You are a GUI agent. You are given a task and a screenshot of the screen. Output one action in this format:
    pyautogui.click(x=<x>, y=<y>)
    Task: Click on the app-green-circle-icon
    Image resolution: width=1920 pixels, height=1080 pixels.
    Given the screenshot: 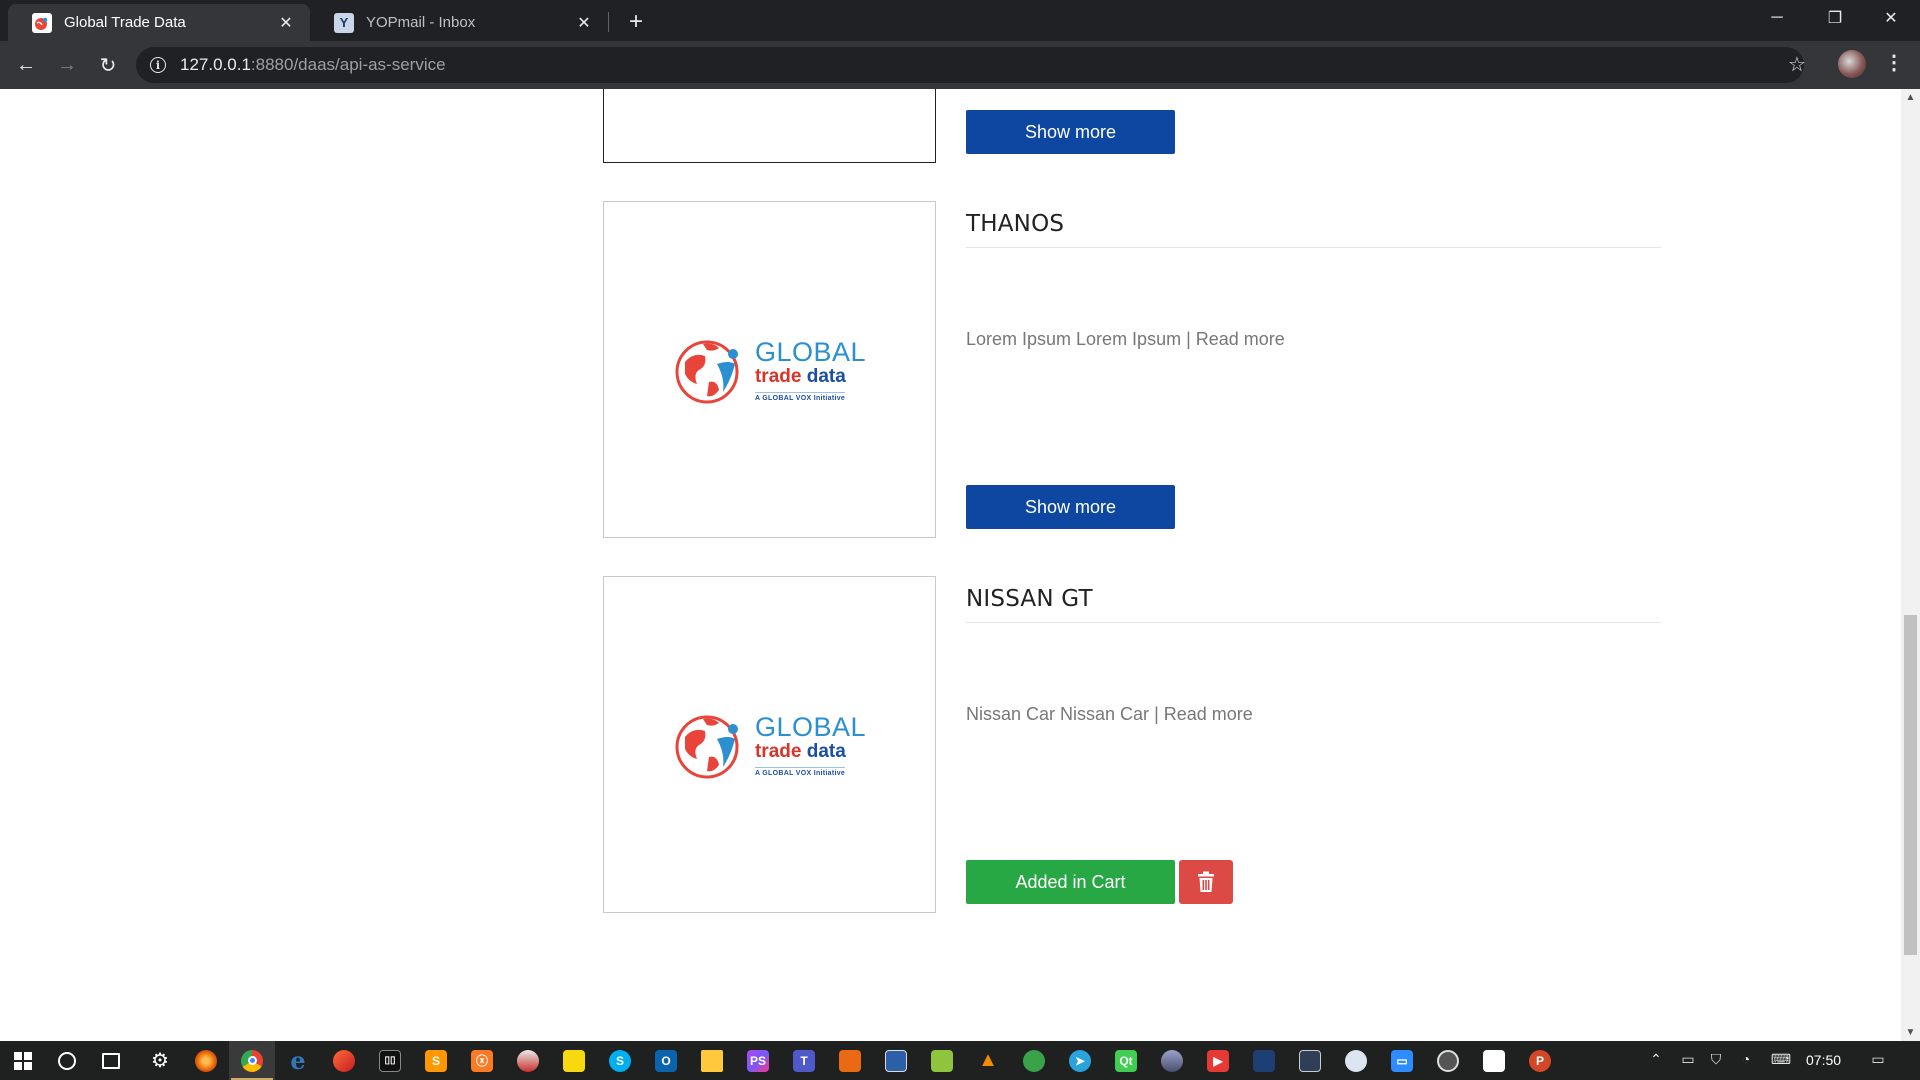 What is the action you would take?
    pyautogui.click(x=1034, y=1060)
    